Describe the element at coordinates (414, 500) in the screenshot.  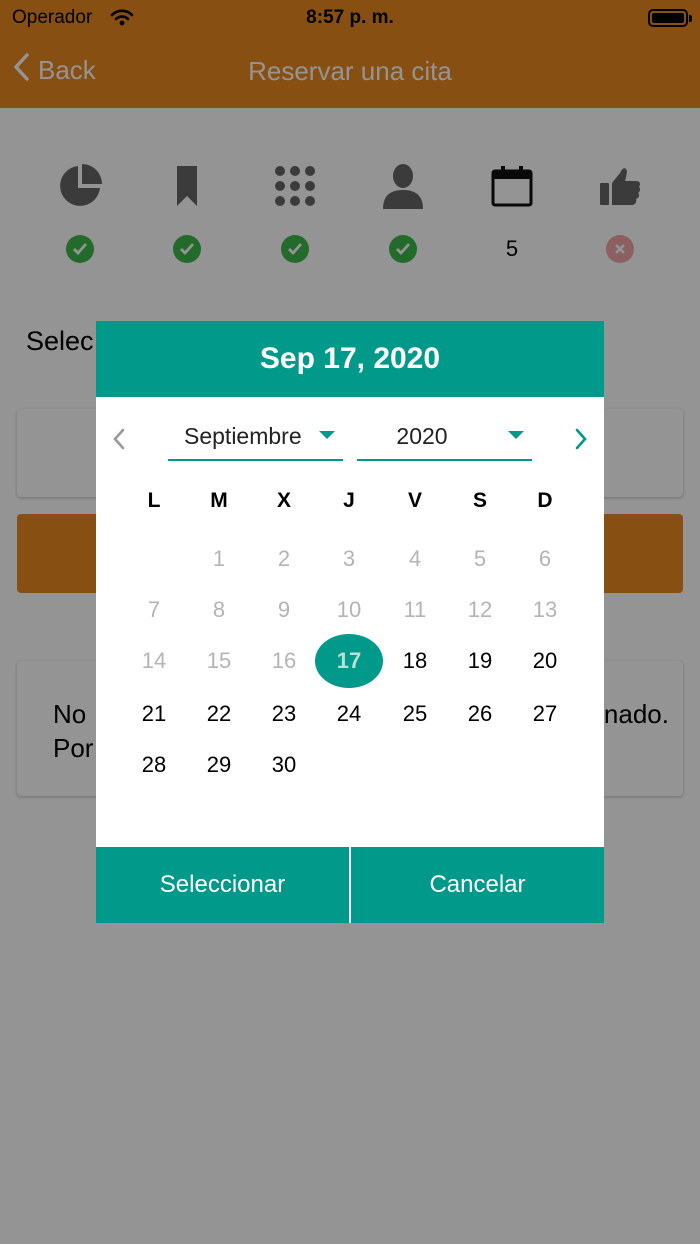
I see `weekday-label: V` at that location.